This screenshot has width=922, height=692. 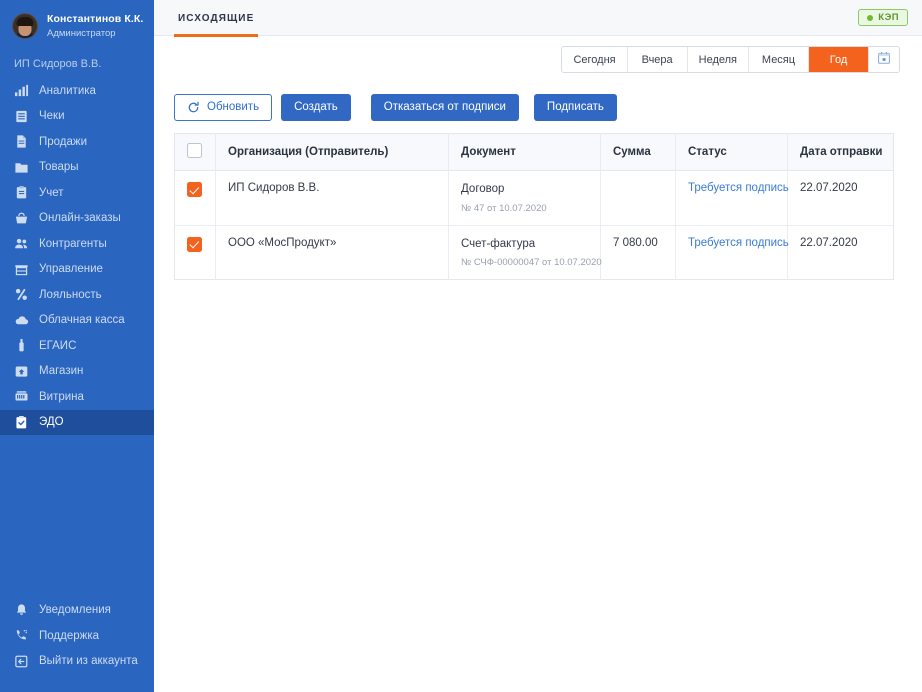 I want to click on sidebar-item-label: Уведомления, so click(x=75, y=610).